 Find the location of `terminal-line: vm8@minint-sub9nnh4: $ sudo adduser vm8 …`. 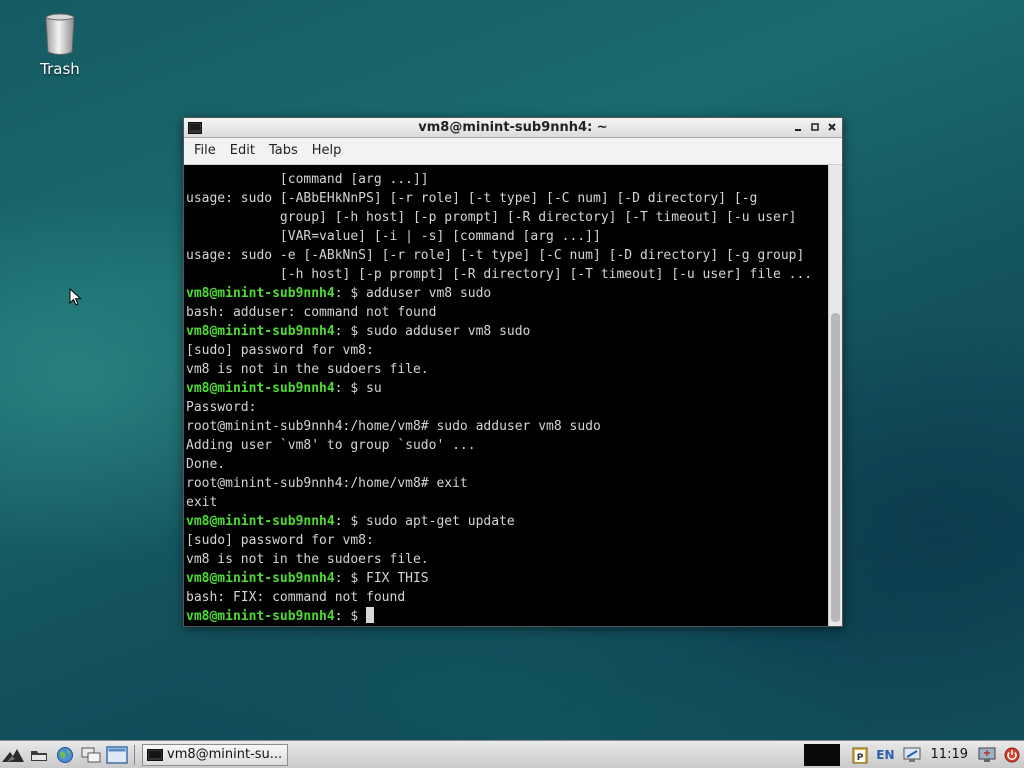

terminal-line: vm8@minint-sub9nnh4: $ sudo adduser vm8 … is located at coordinates (499, 331).